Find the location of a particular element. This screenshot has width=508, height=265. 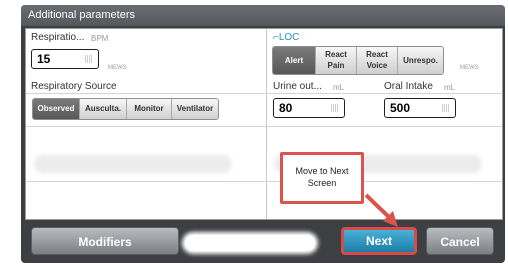

loc-selector: Alert React Pain React Voice Unrespo. is located at coordinates (358, 60).